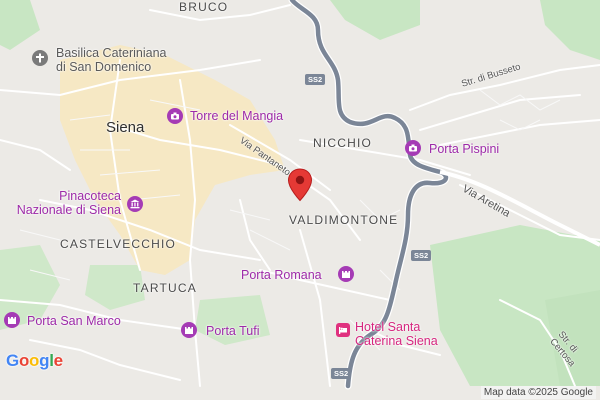  I want to click on poi-porta-romana: Porta Romana, so click(281, 275).